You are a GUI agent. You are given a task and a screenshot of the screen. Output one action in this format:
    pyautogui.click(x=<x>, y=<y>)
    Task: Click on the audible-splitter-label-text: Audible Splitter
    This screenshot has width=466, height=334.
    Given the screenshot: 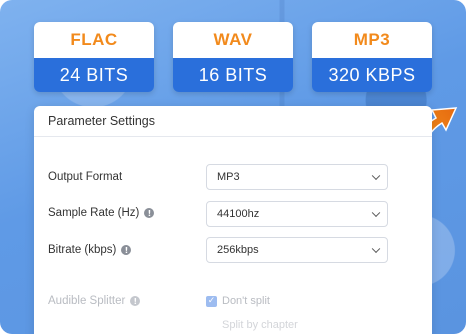 What is the action you would take?
    pyautogui.click(x=87, y=301)
    